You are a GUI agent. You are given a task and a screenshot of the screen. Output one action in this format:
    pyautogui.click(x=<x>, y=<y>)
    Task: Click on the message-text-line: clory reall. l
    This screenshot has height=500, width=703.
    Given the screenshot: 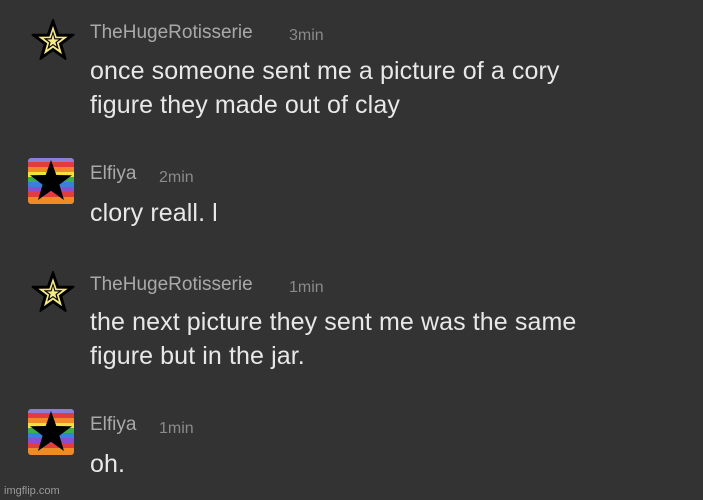 What is the action you would take?
    pyautogui.click(x=154, y=213)
    